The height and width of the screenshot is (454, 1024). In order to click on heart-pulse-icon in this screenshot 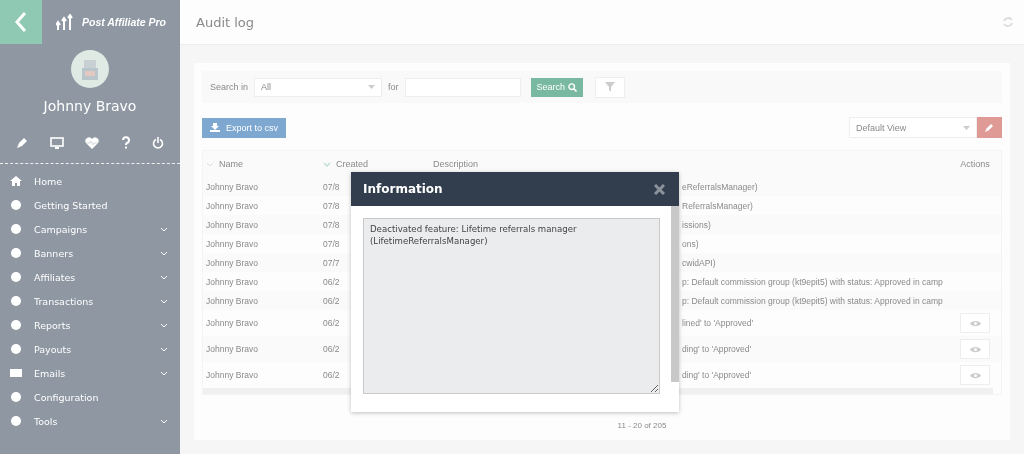, I will do `click(92, 142)`.